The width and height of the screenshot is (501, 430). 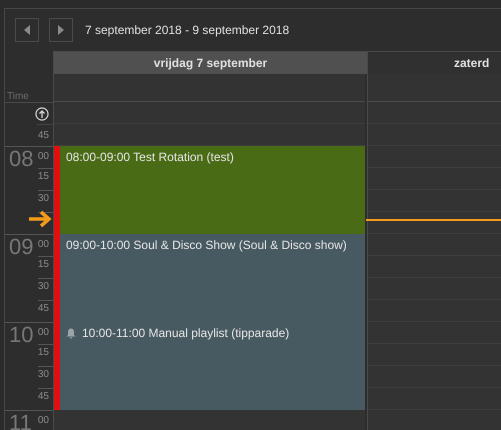 I want to click on hour-label: 11, so click(x=20, y=420).